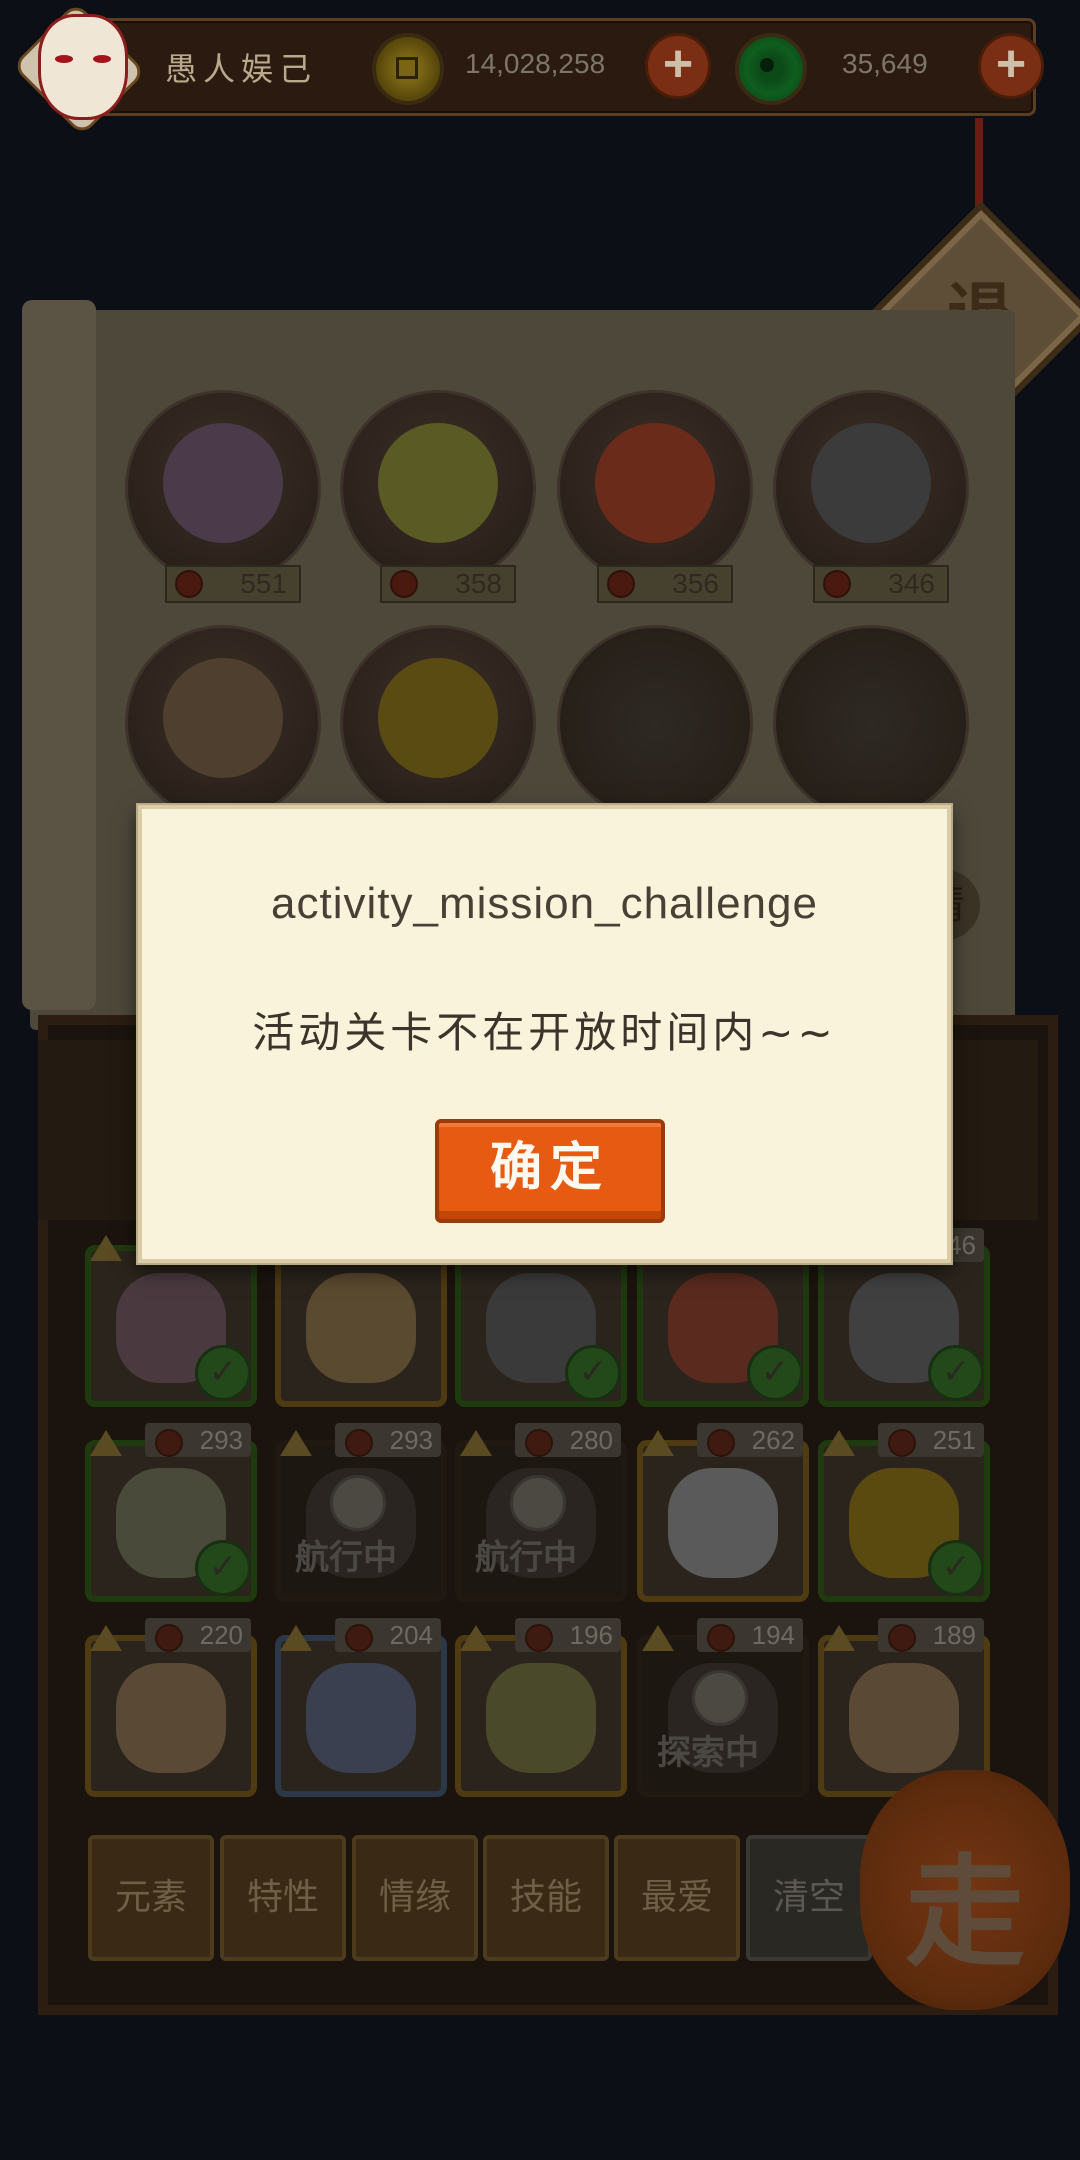  Describe the element at coordinates (151, 1898) in the screenshot. I see `filter-element: 元素` at that location.